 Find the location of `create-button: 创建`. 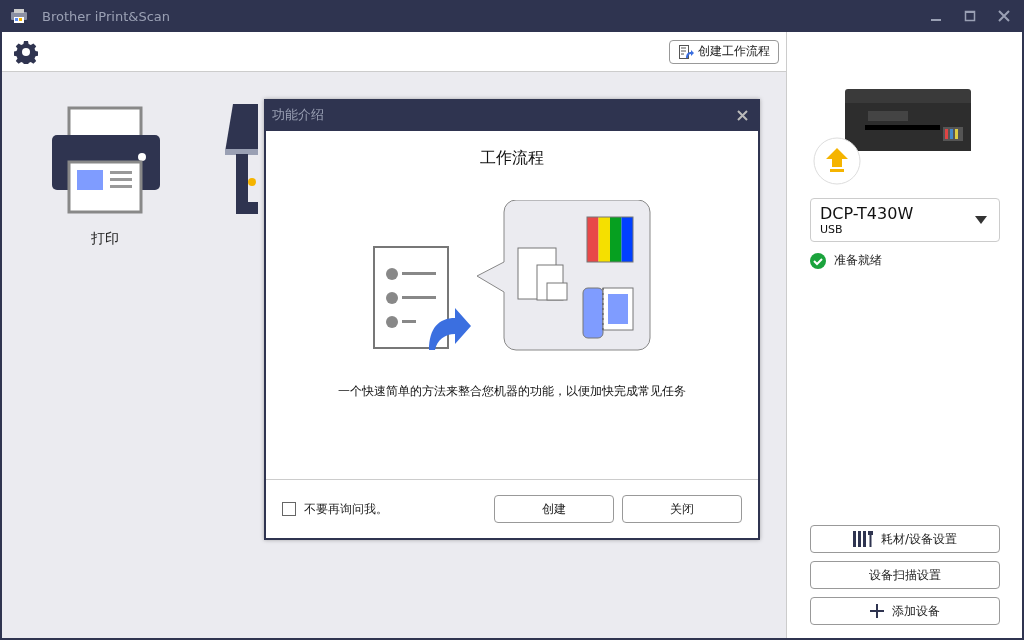

create-button: 创建 is located at coordinates (554, 509).